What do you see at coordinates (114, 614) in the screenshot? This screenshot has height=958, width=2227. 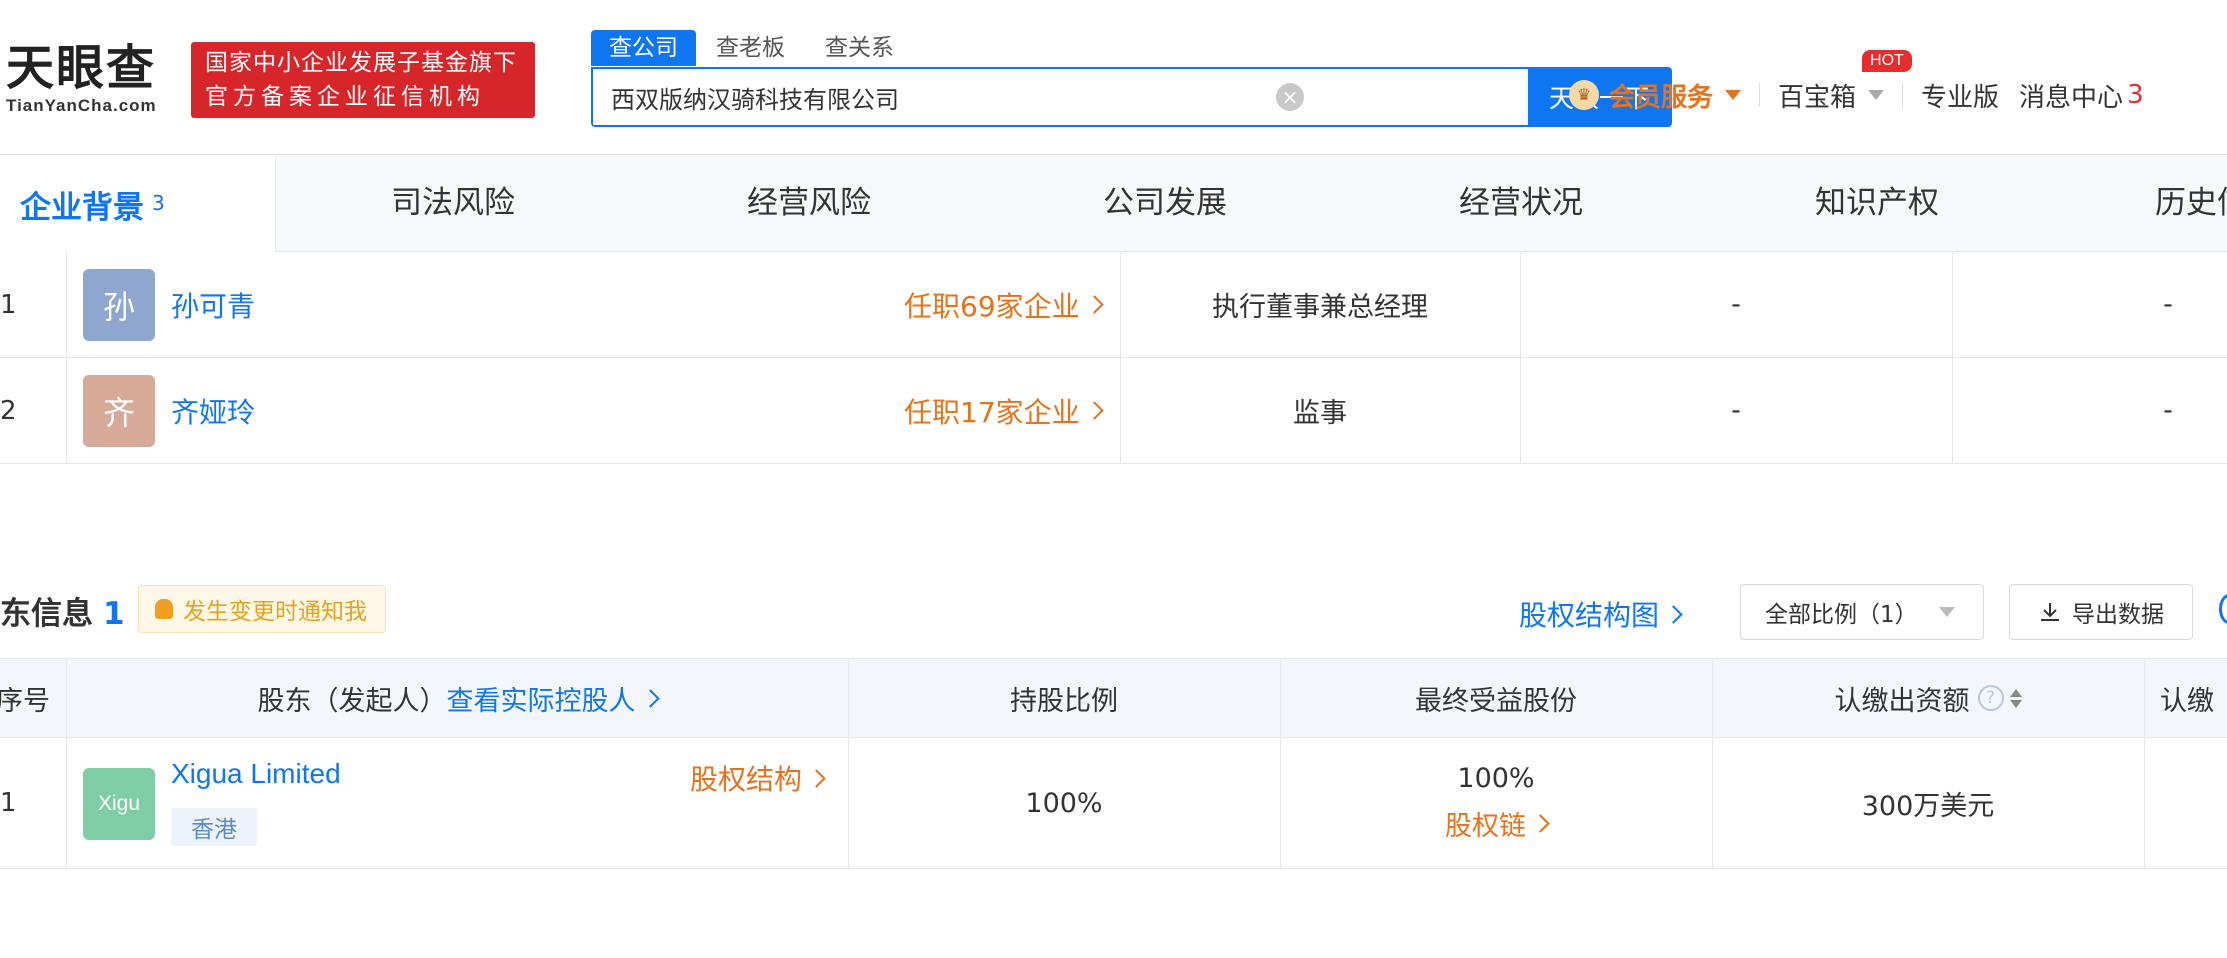 I see `section-count: 1` at bounding box center [114, 614].